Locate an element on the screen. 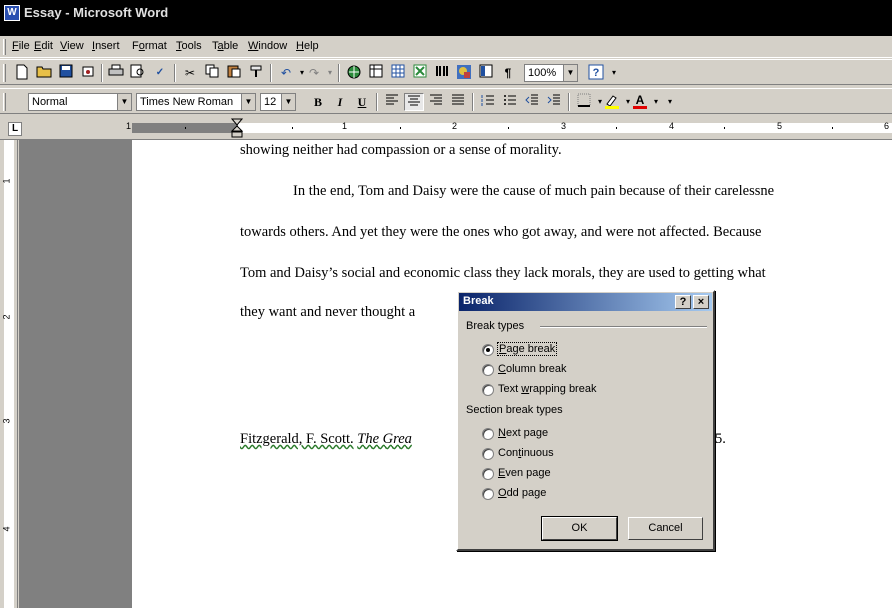 The width and height of the screenshot is (892, 608). redo-dropdown-icon: ▾ is located at coordinates (330, 73).